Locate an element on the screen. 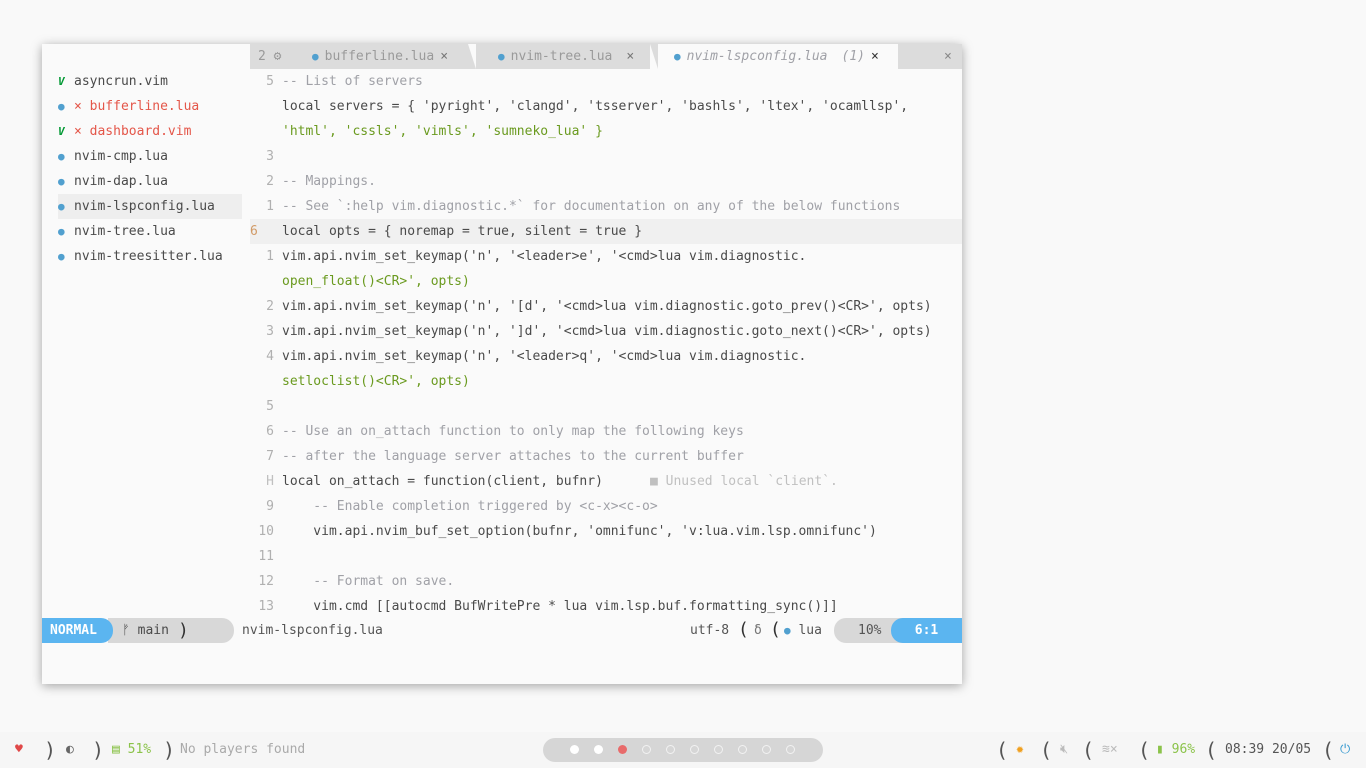 The width and height of the screenshot is (1366, 768). file-item: ● × bufferline.lua is located at coordinates (150, 106).